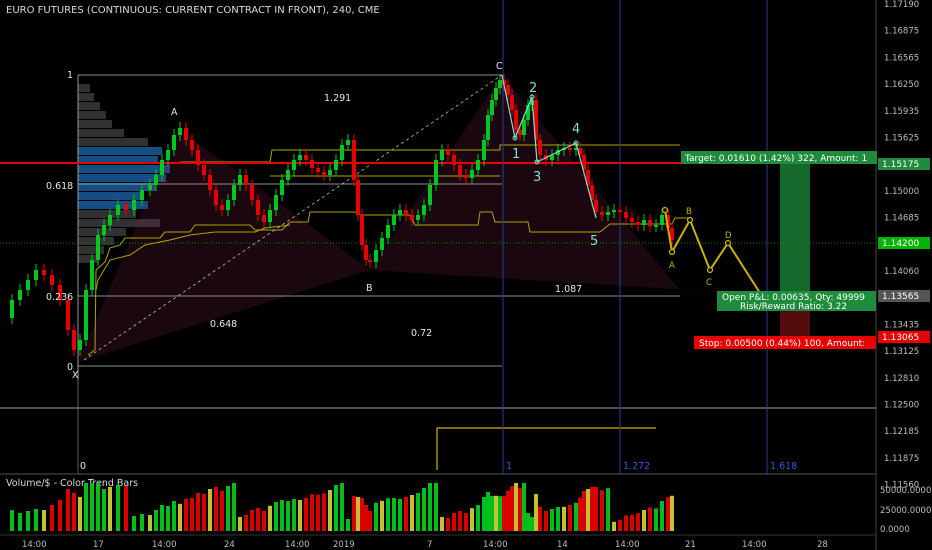 The width and height of the screenshot is (932, 550). What do you see at coordinates (429, 545) in the screenshot?
I see `time-axis-label: 7` at bounding box center [429, 545].